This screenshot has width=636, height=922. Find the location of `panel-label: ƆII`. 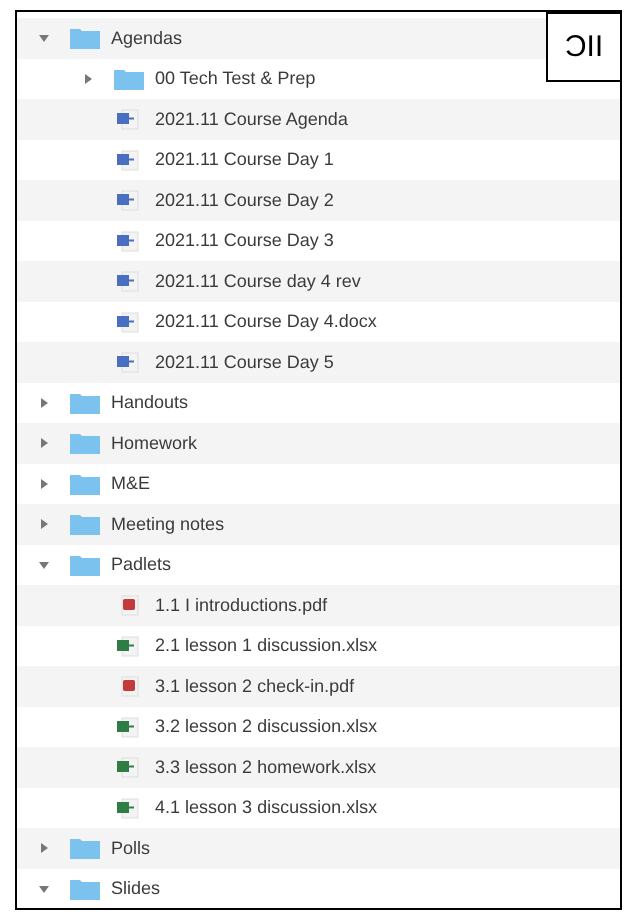

panel-label: ƆII is located at coordinates (583, 47).